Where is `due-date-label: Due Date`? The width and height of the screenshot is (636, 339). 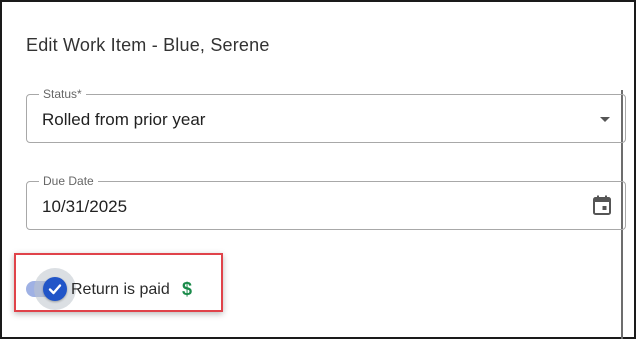
due-date-label: Due Date is located at coordinates (68, 181).